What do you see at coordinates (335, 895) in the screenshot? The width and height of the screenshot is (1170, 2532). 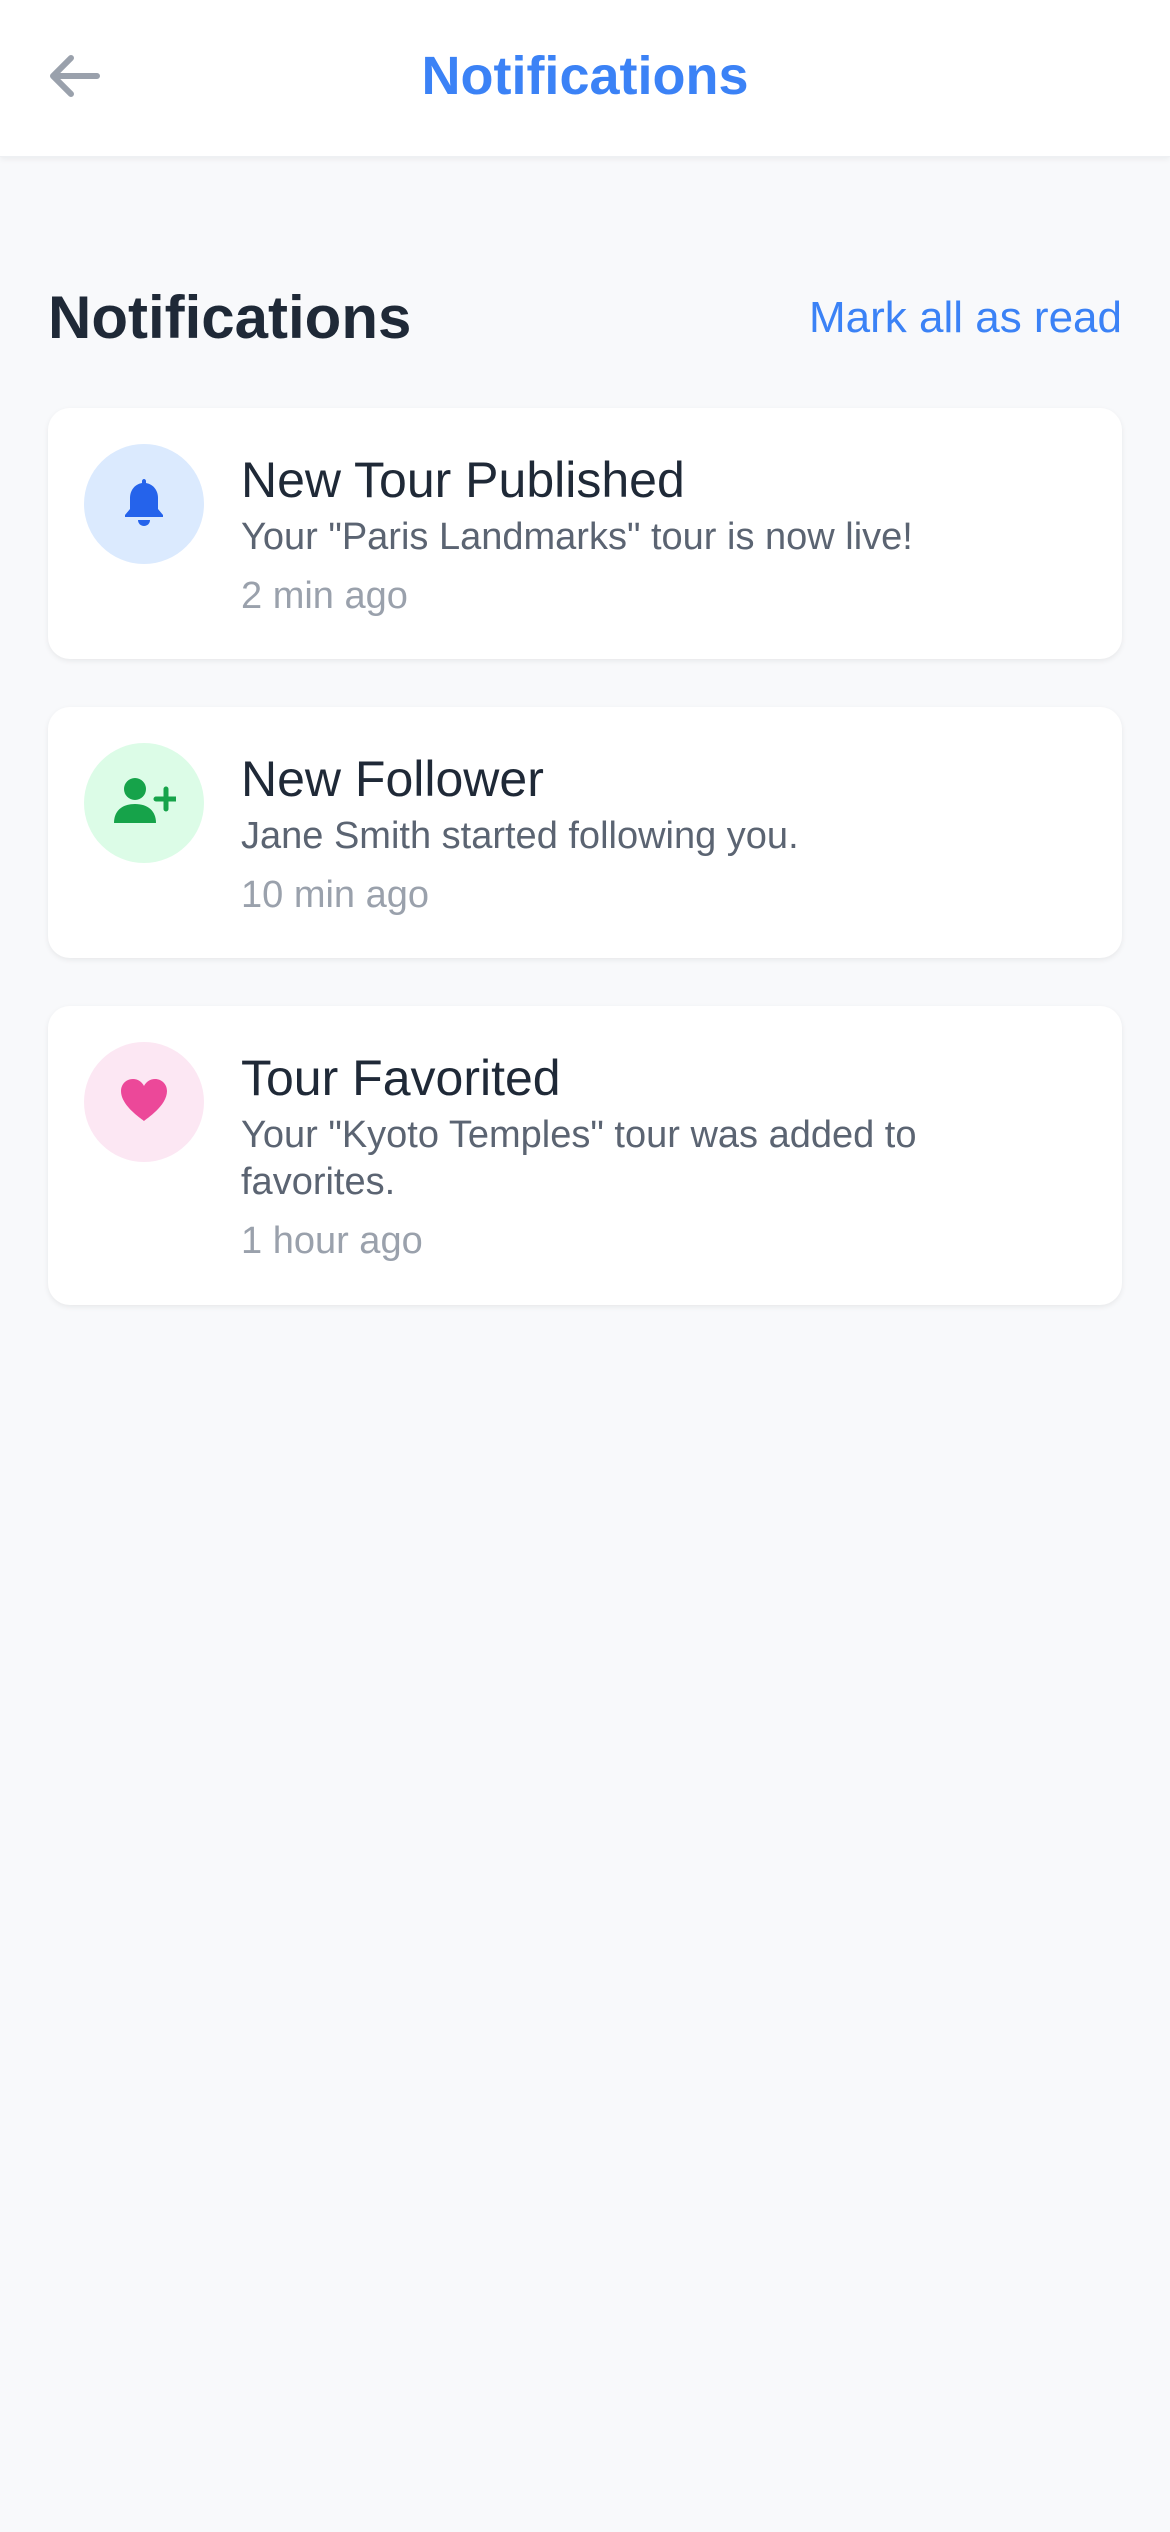 I see `notification-timestamp: 10 min ago` at bounding box center [335, 895].